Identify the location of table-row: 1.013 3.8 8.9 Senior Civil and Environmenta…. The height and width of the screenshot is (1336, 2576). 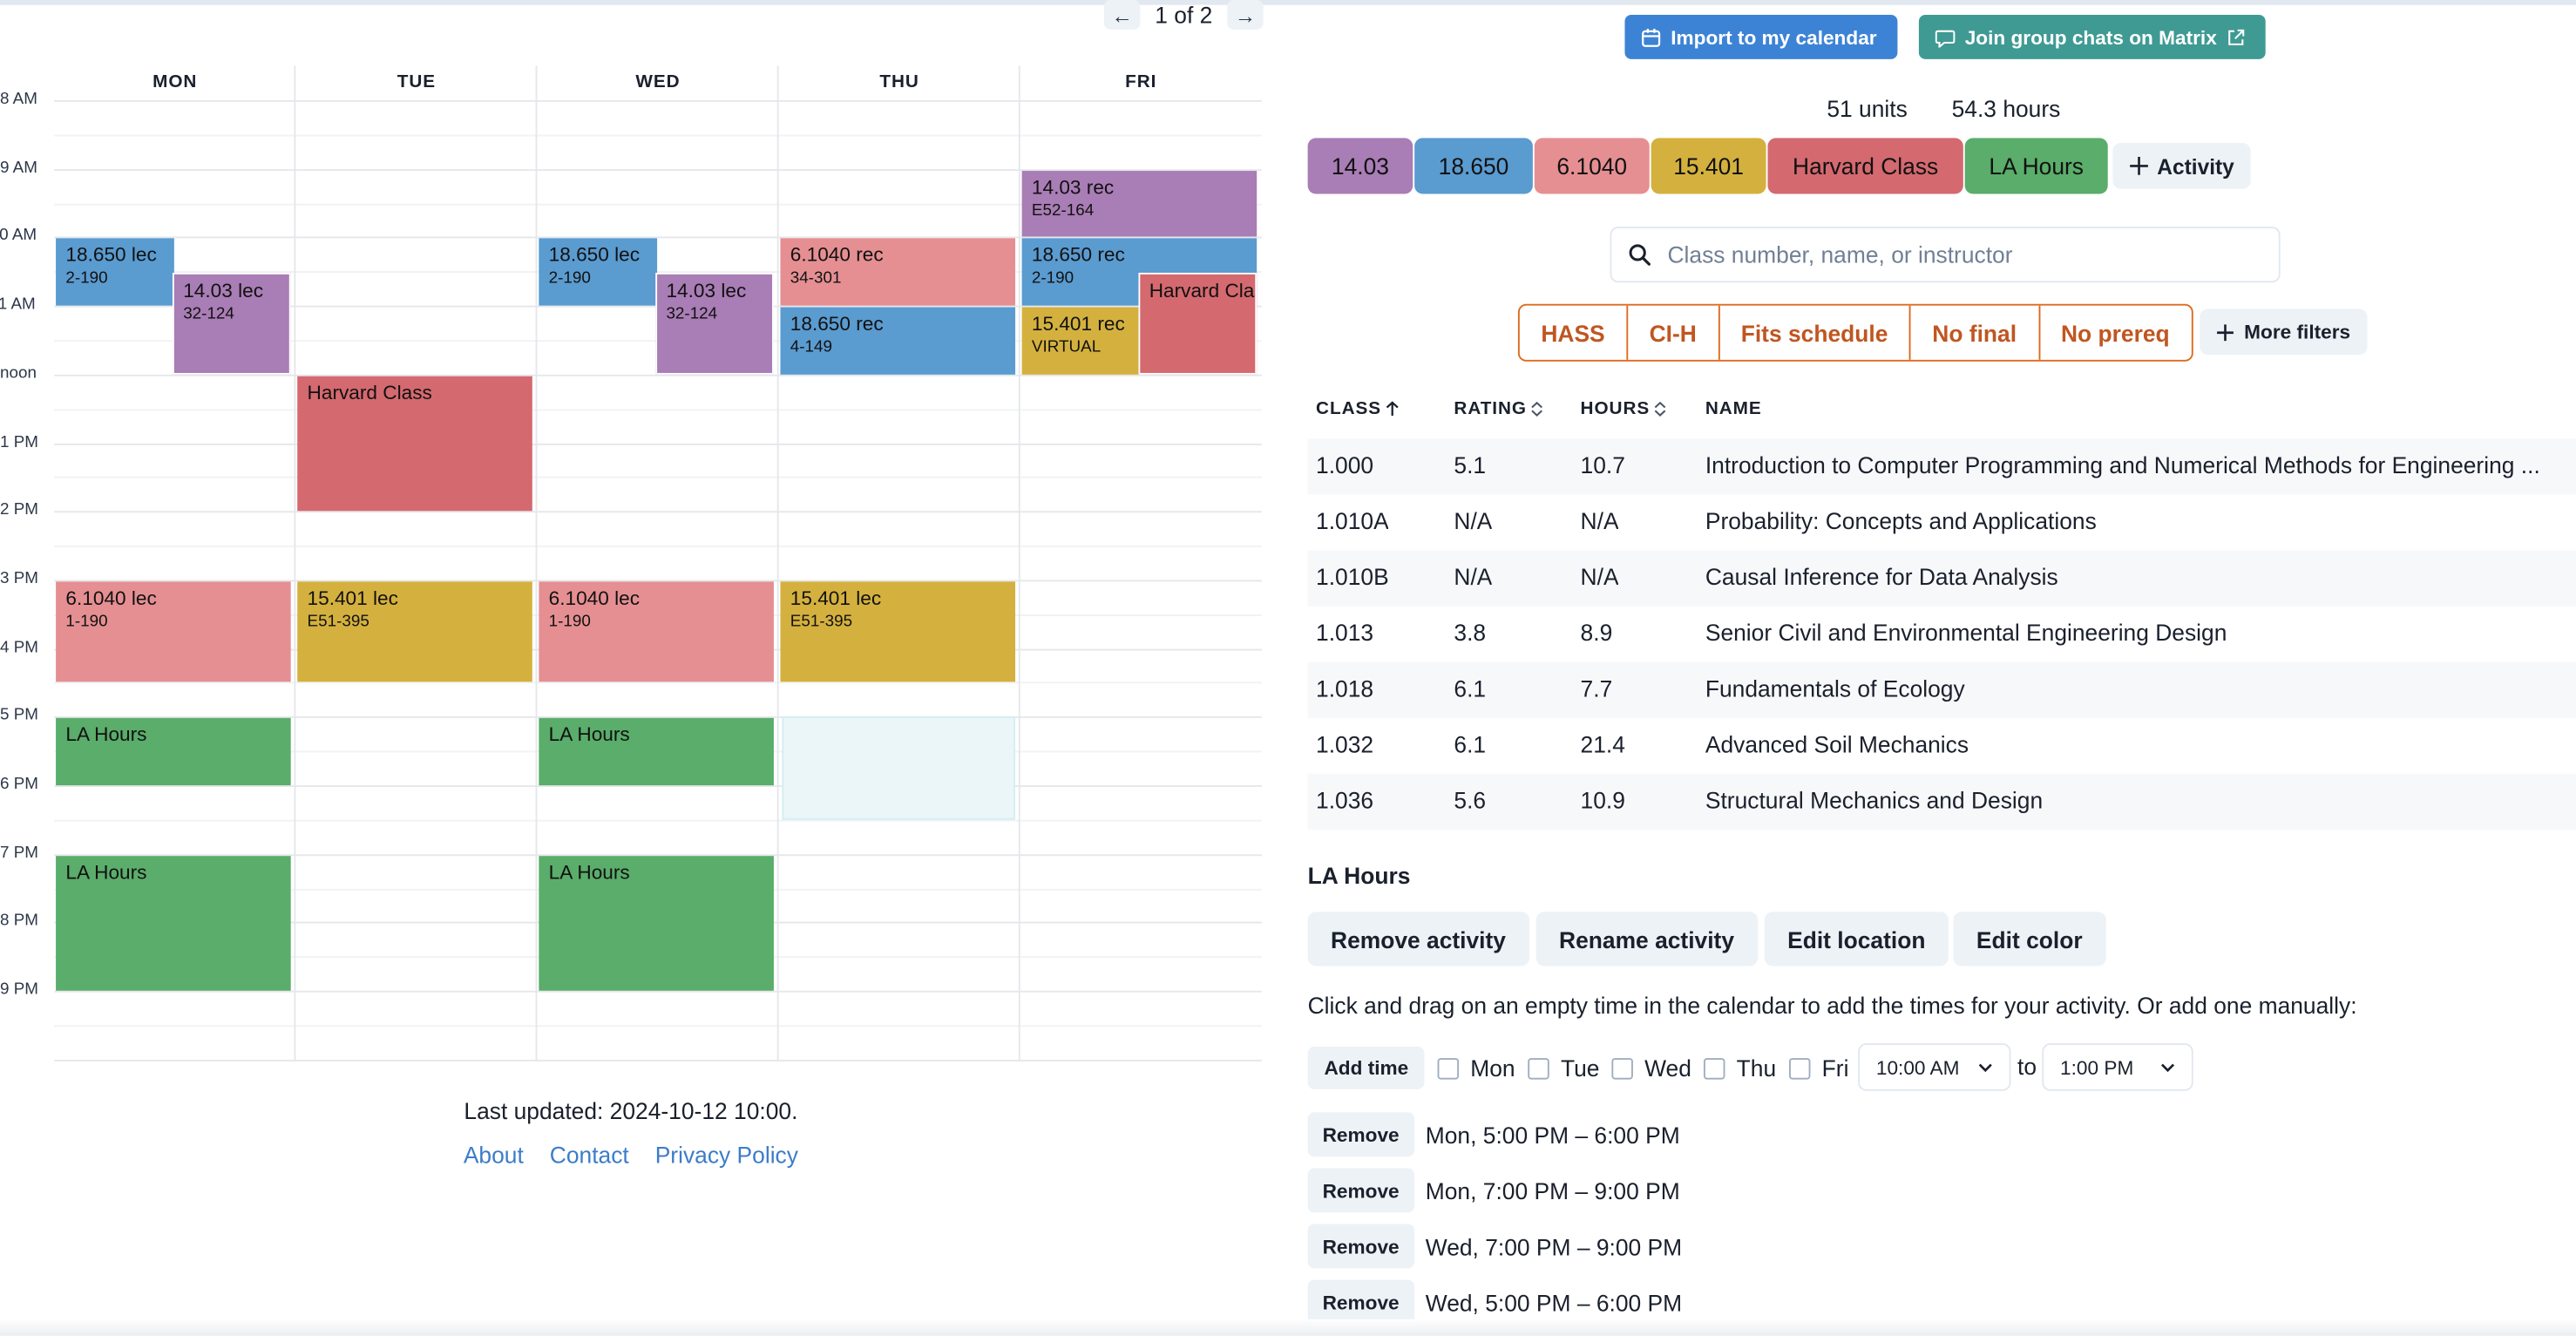
(1942, 634).